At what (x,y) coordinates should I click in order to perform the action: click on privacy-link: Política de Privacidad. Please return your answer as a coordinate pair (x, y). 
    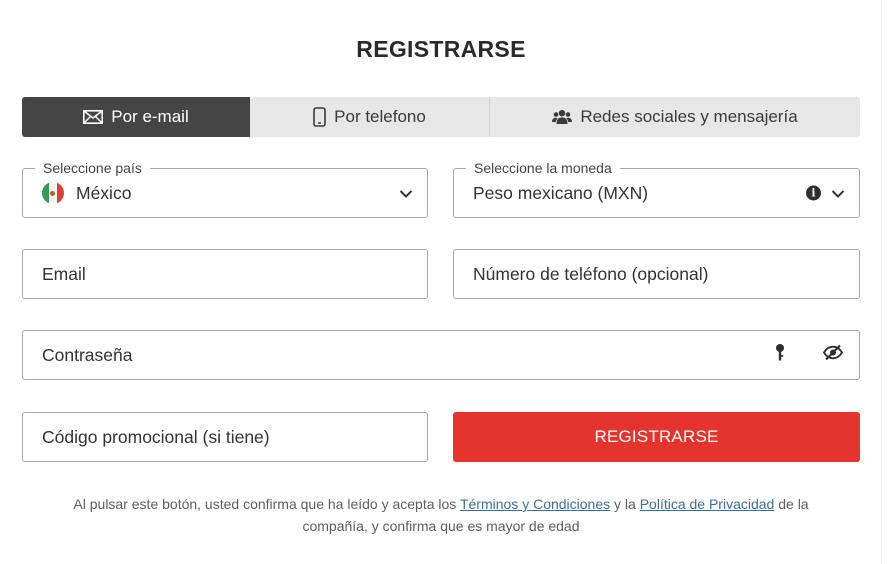
    Looking at the image, I should click on (707, 504).